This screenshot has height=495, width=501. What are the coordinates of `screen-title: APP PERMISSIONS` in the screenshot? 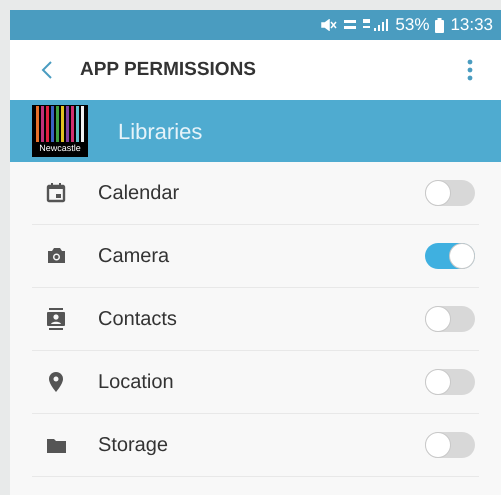 It's located at (168, 70).